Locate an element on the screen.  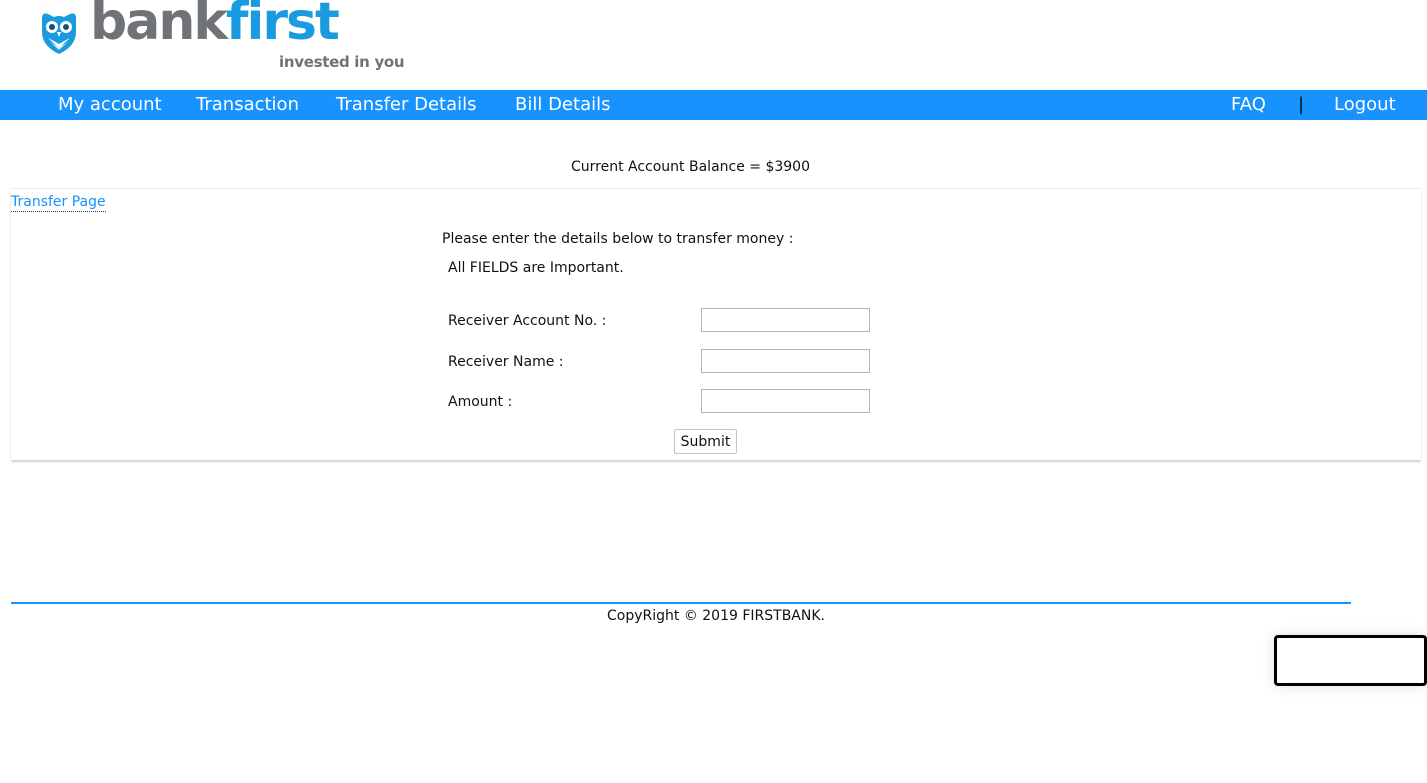
brand-name-first: first is located at coordinates (282, 26).